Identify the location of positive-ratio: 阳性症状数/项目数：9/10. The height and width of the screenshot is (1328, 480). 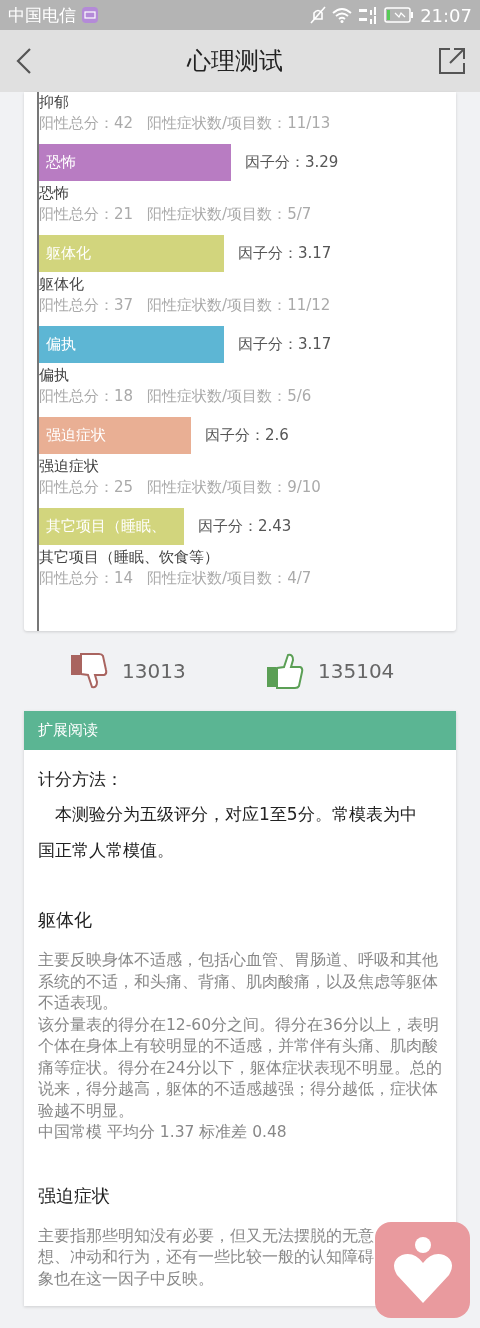
(234, 487).